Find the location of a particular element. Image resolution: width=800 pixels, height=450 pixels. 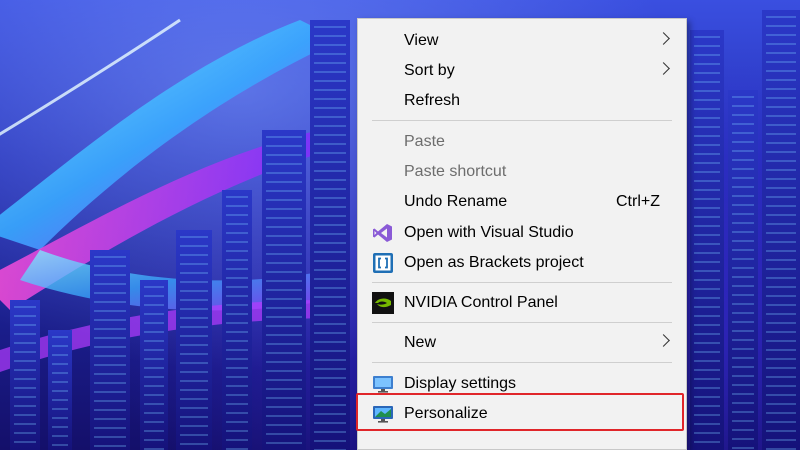

menu-item-new: New is located at coordinates (522, 343).